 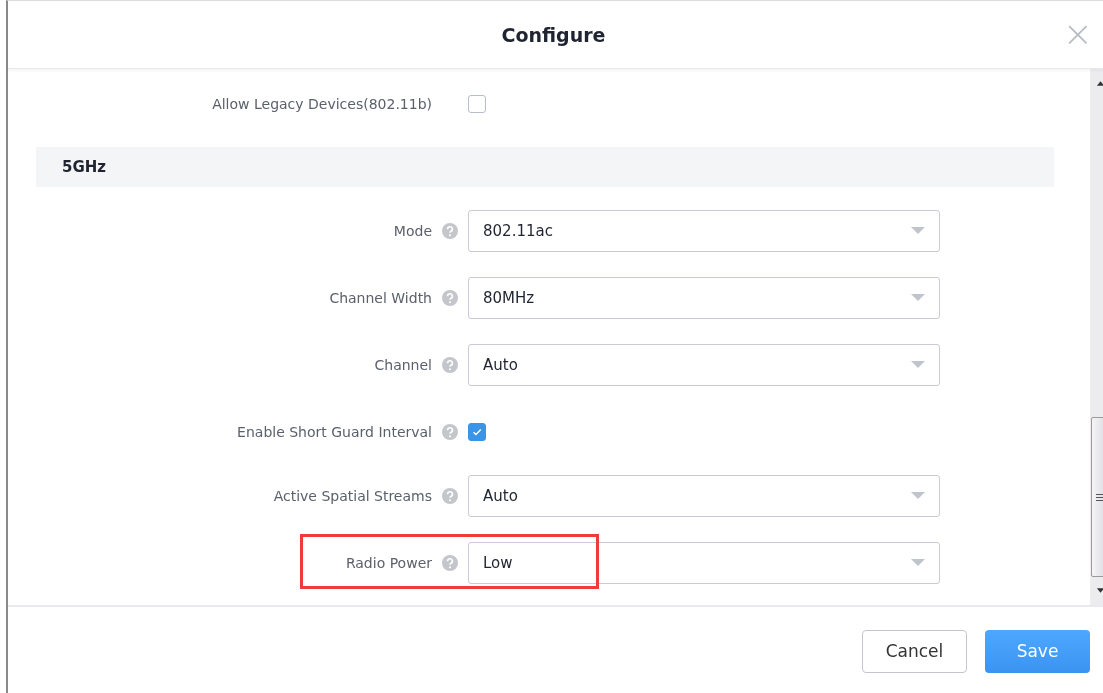 What do you see at coordinates (403, 365) in the screenshot?
I see `field-label: Channel` at bounding box center [403, 365].